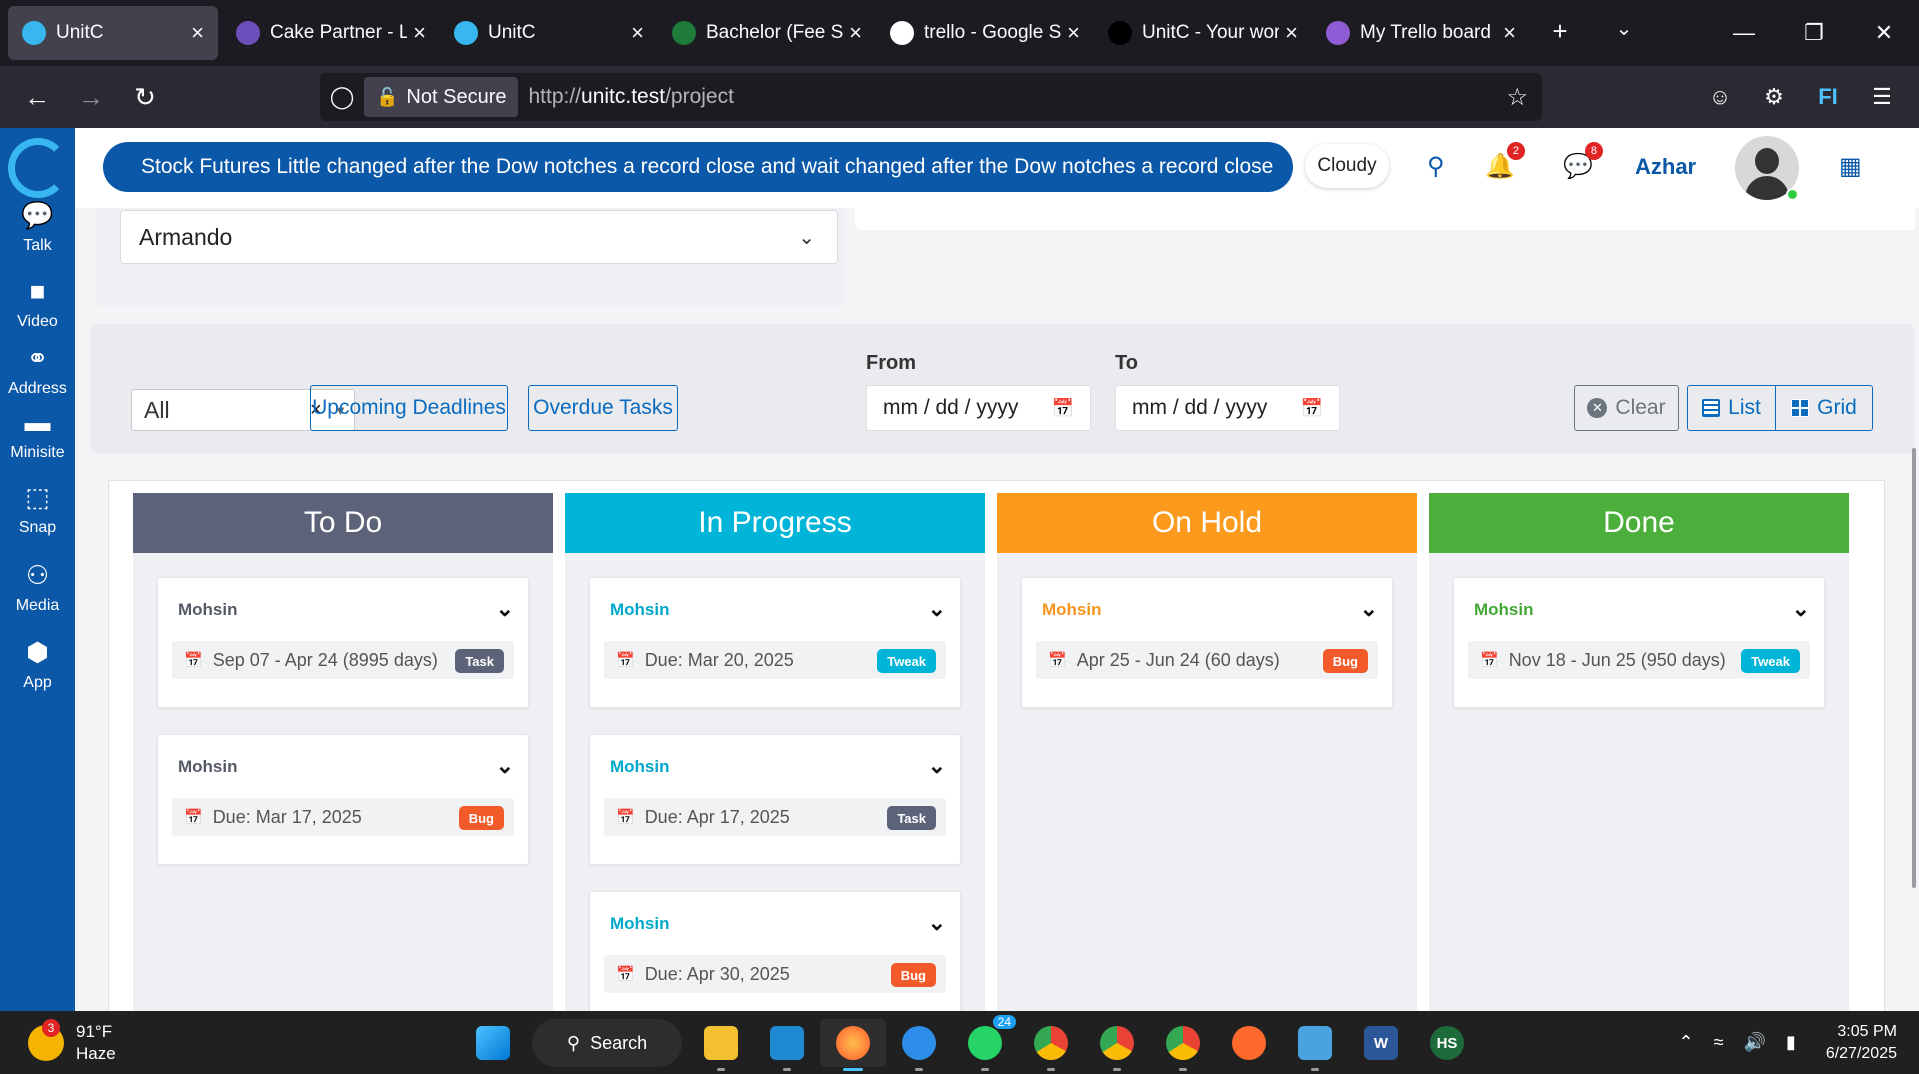 Image resolution: width=1919 pixels, height=1074 pixels. I want to click on extensions-icon: ⚙, so click(1774, 97).